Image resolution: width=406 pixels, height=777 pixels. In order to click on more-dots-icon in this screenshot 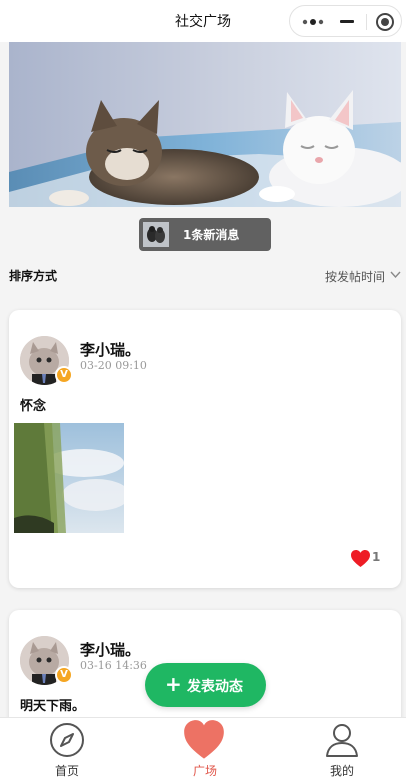, I will do `click(313, 22)`.